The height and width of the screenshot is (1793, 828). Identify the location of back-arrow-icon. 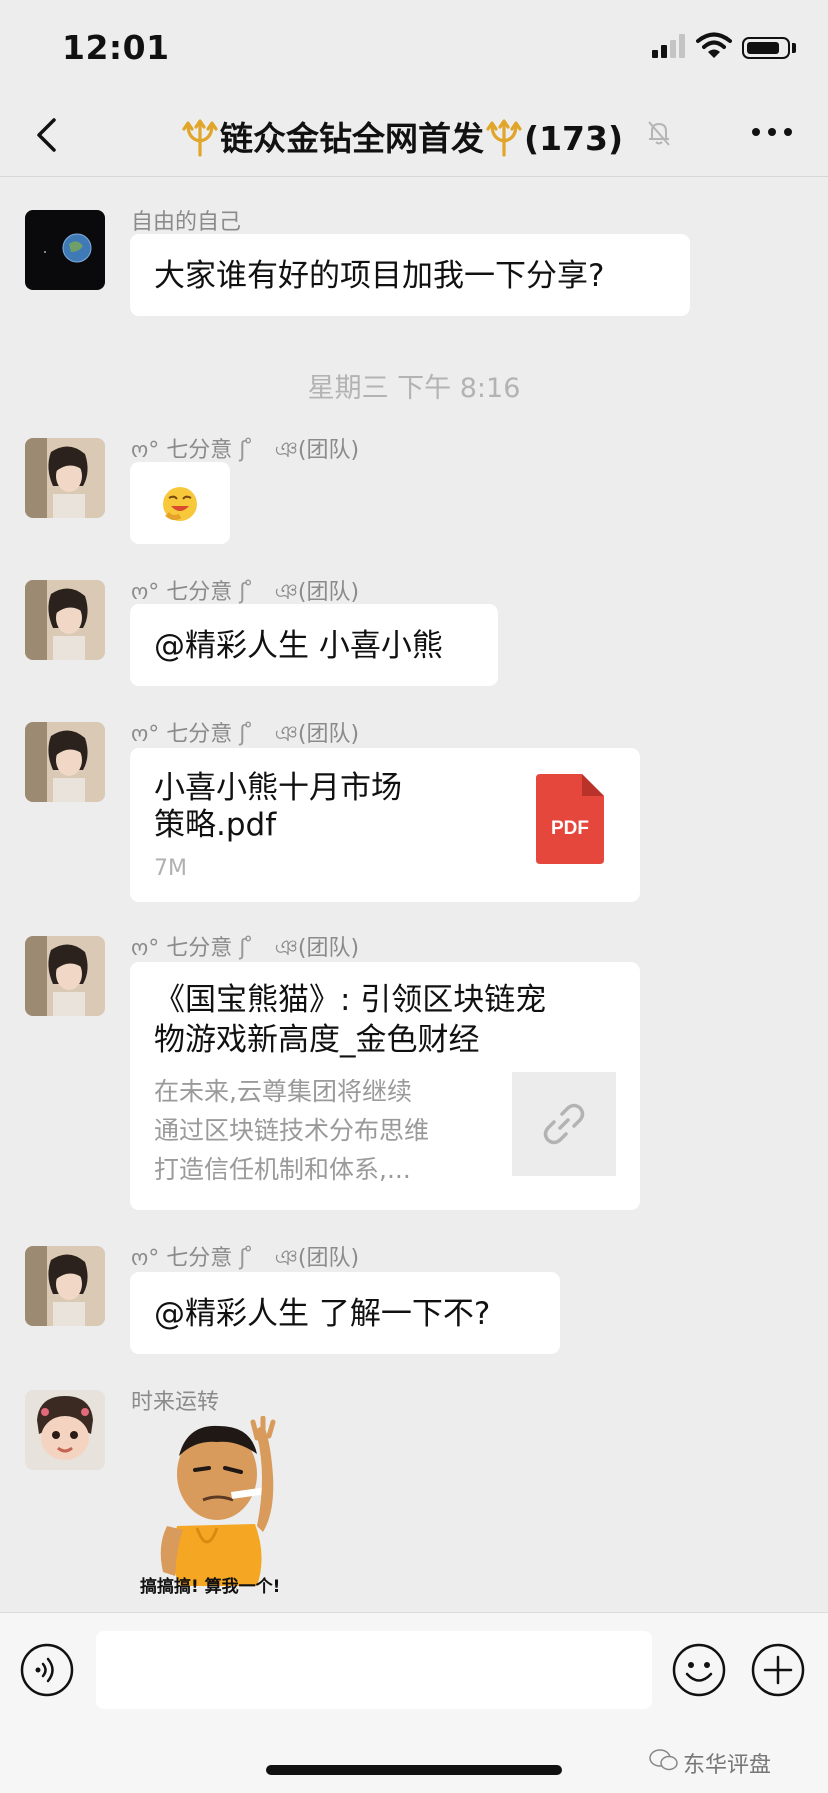
(48, 135).